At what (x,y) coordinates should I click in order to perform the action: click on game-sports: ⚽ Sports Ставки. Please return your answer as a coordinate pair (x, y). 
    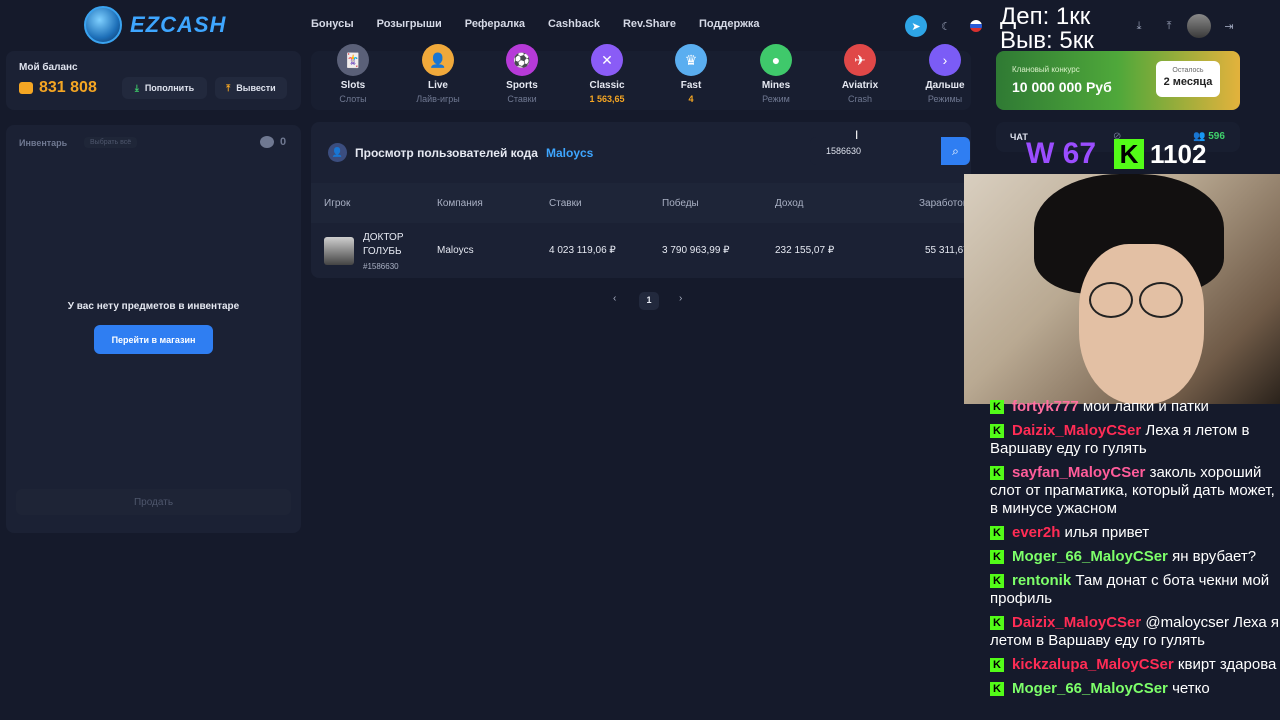
    Looking at the image, I should click on (522, 74).